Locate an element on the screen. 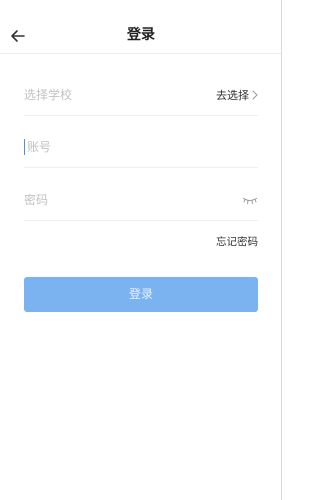  school-placeholder: 选择学校 is located at coordinates (48, 95).